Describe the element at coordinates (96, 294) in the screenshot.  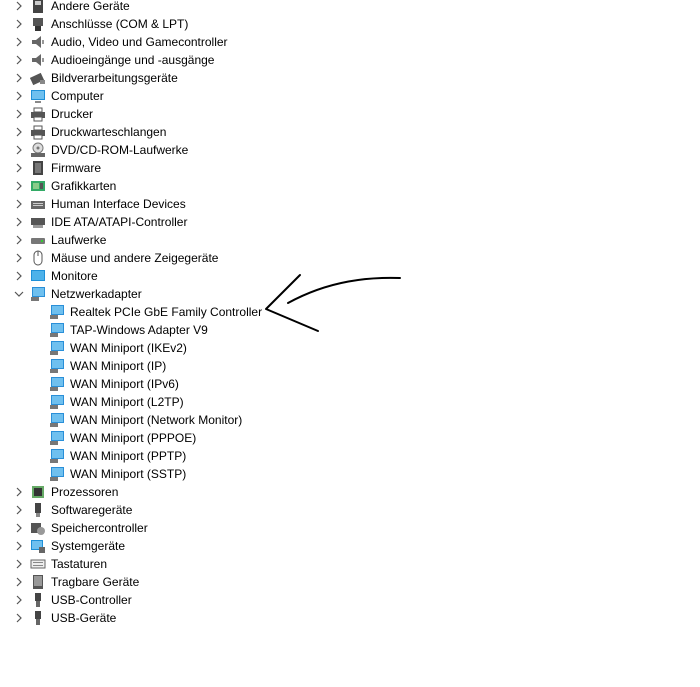
I see `tree-category-label: Netzwerkadapter` at that location.